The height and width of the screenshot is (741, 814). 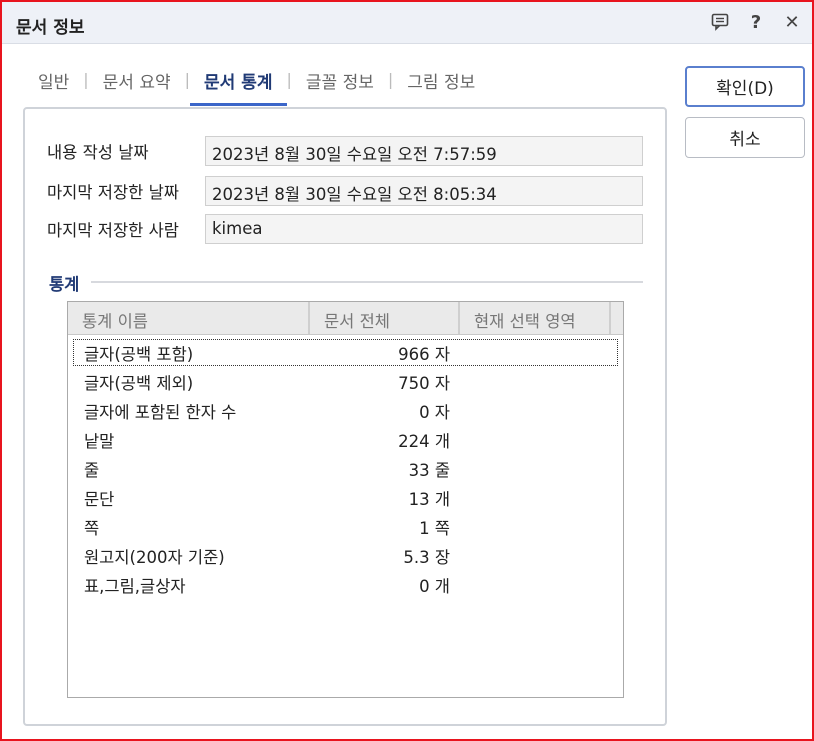 I want to click on stat-name: 쪽, so click(x=92, y=528).